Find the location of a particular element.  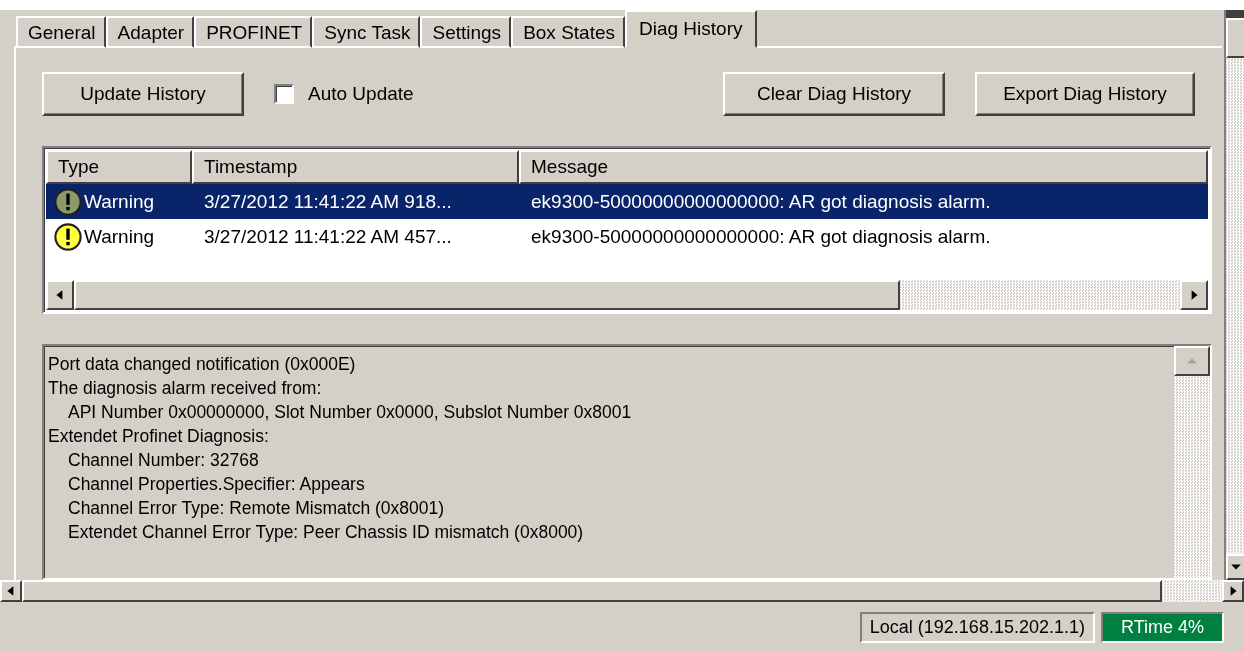

table-row: Warning 3/27/2012 11:41:22 AM 918... ek9300-50000000000000000: AR got diagnosis alarm. is located at coordinates (627, 201).